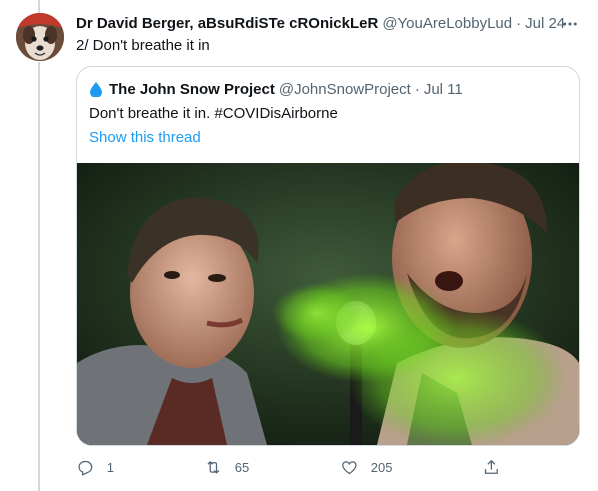  Describe the element at coordinates (213, 113) in the screenshot. I see `quoted-text: Don't breathe it in. #COVIDisAirborne` at that location.